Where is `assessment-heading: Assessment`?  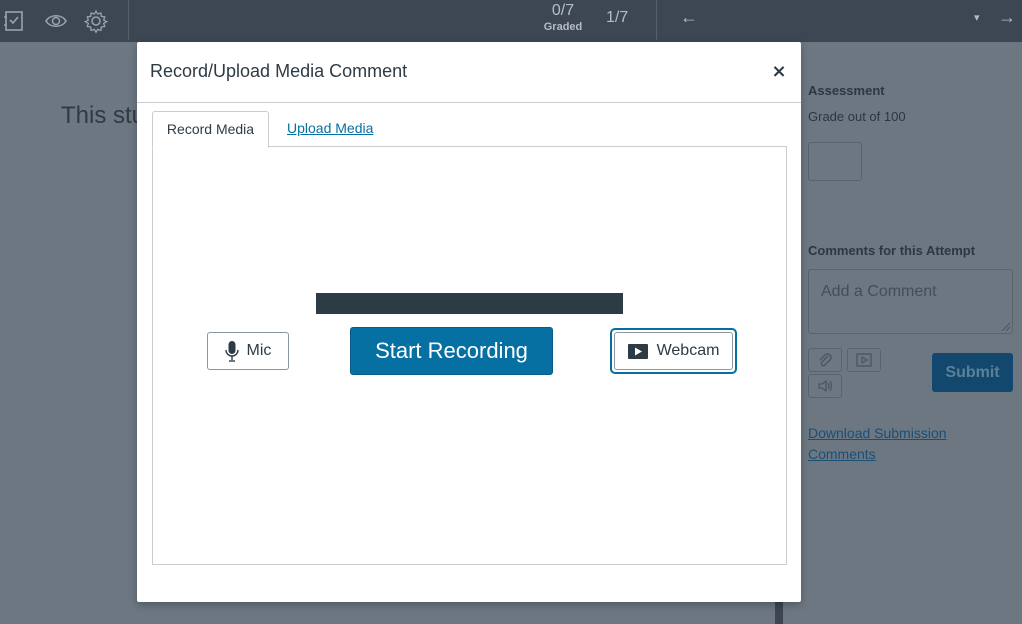 assessment-heading: Assessment is located at coordinates (846, 90).